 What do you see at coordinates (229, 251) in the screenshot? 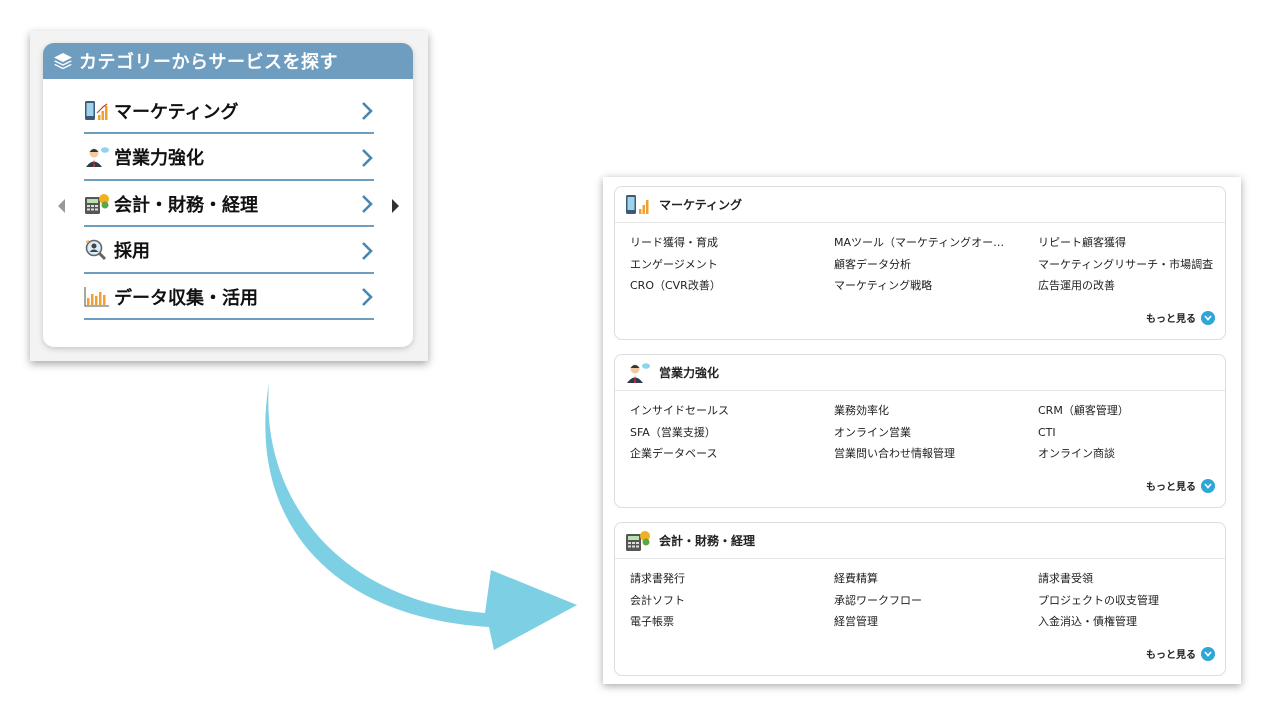
I see `menu-item-recruiting: 採用` at bounding box center [229, 251].